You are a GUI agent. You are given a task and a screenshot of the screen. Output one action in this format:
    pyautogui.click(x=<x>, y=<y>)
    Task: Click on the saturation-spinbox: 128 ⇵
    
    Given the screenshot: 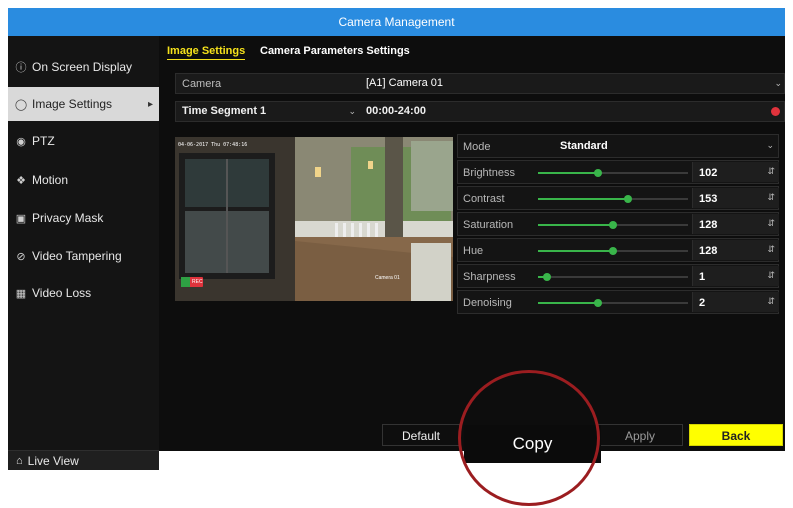 What is the action you would take?
    pyautogui.click(x=735, y=224)
    